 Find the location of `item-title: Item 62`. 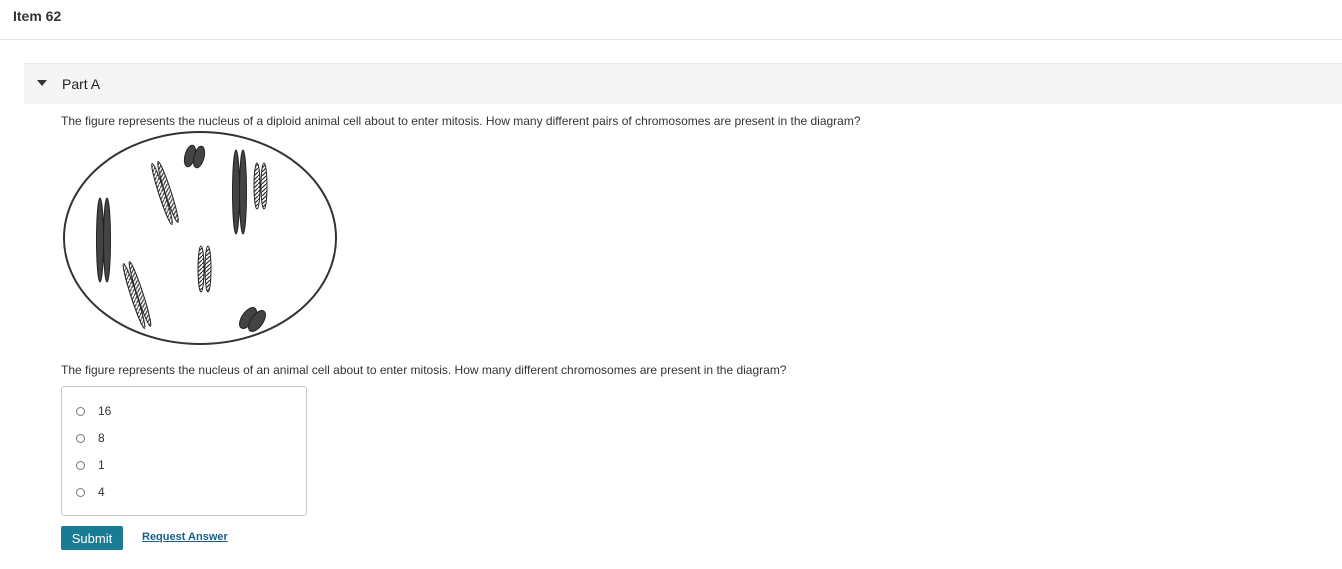

item-title: Item 62 is located at coordinates (37, 16).